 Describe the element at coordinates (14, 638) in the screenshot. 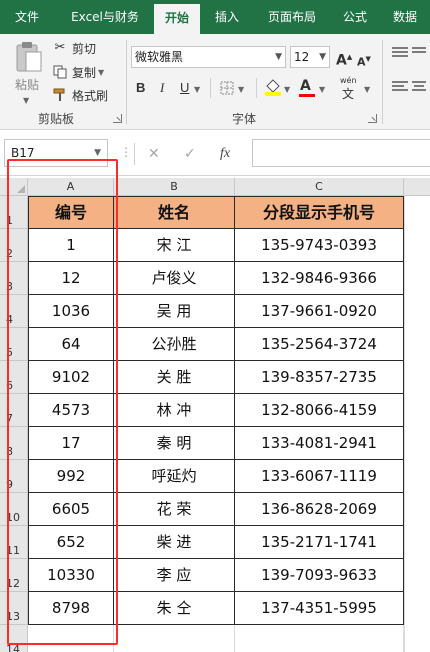

I see `row-header: 14` at that location.